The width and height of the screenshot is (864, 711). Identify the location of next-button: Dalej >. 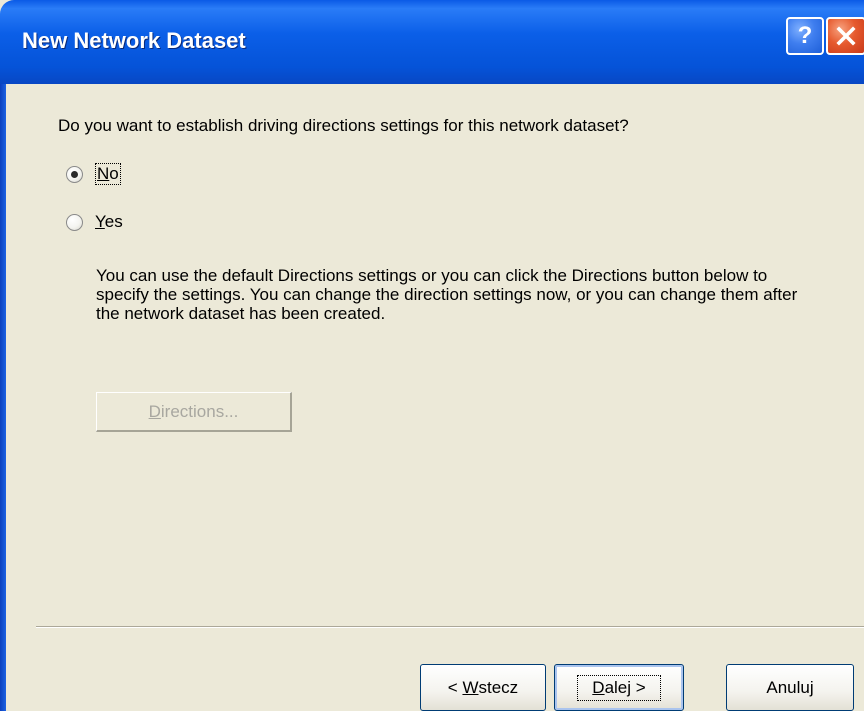
(619, 687).